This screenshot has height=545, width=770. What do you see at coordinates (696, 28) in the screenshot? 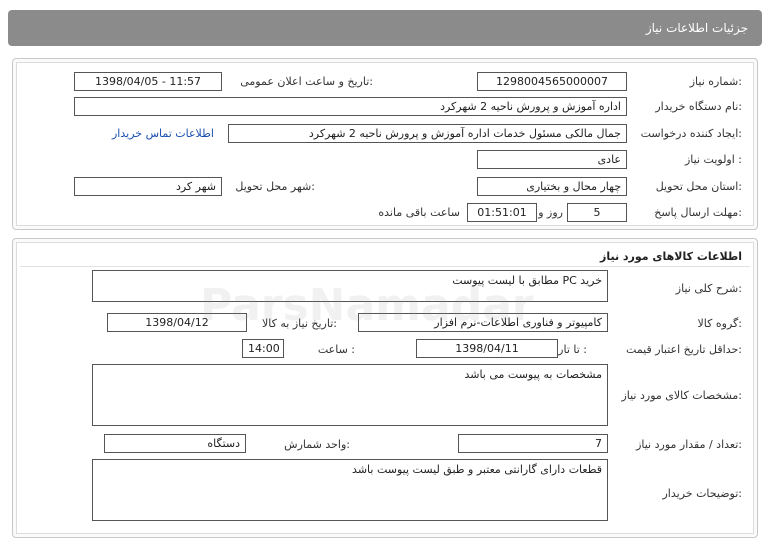
I see `page-title: جزئیات اطلاعات نیاز` at bounding box center [696, 28].